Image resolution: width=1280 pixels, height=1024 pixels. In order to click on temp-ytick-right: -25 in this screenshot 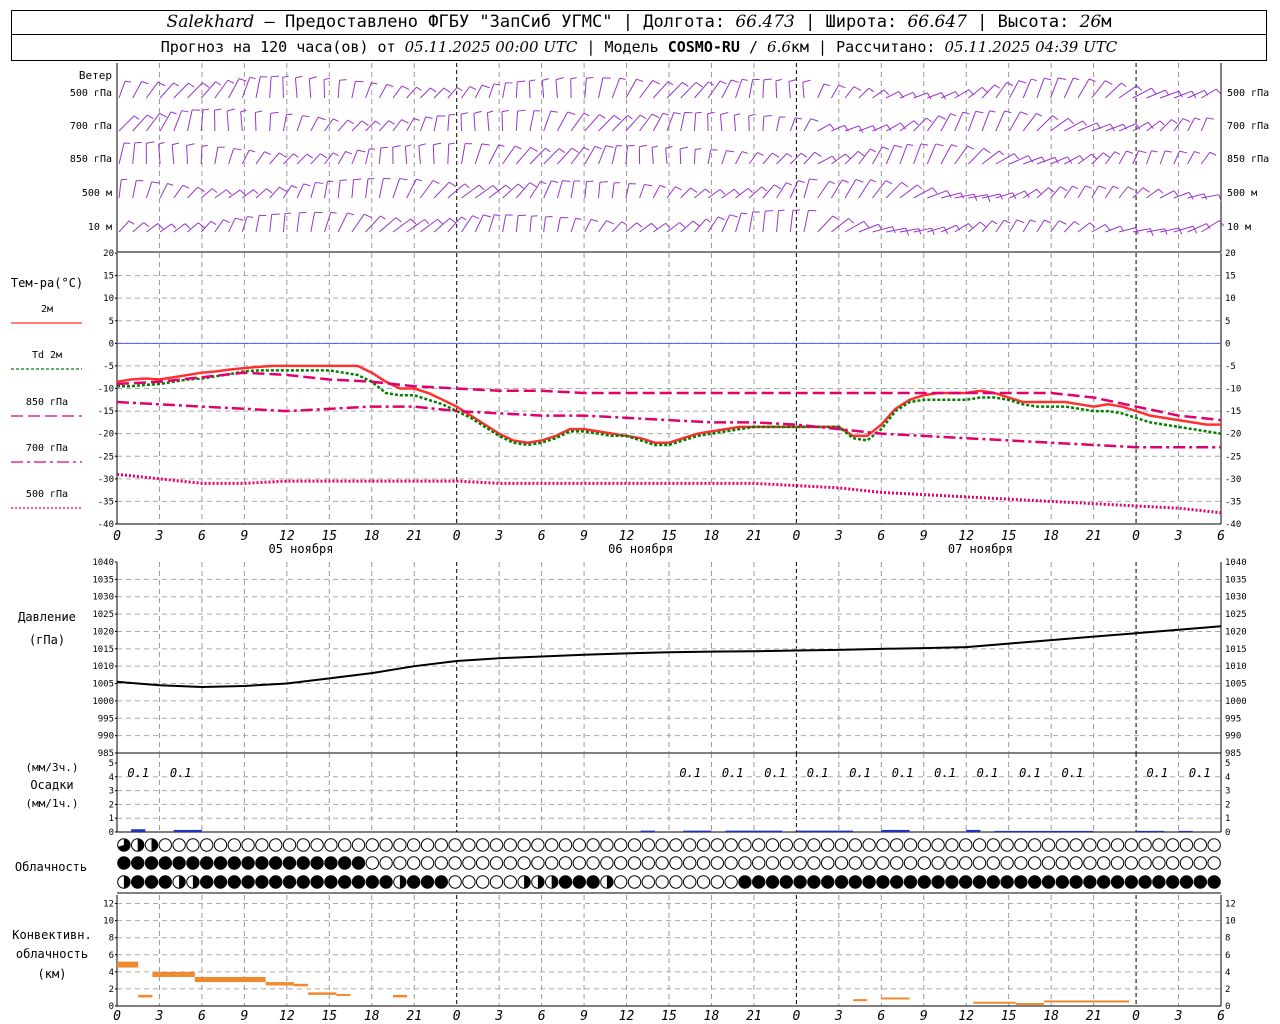, I will do `click(1233, 457)`.